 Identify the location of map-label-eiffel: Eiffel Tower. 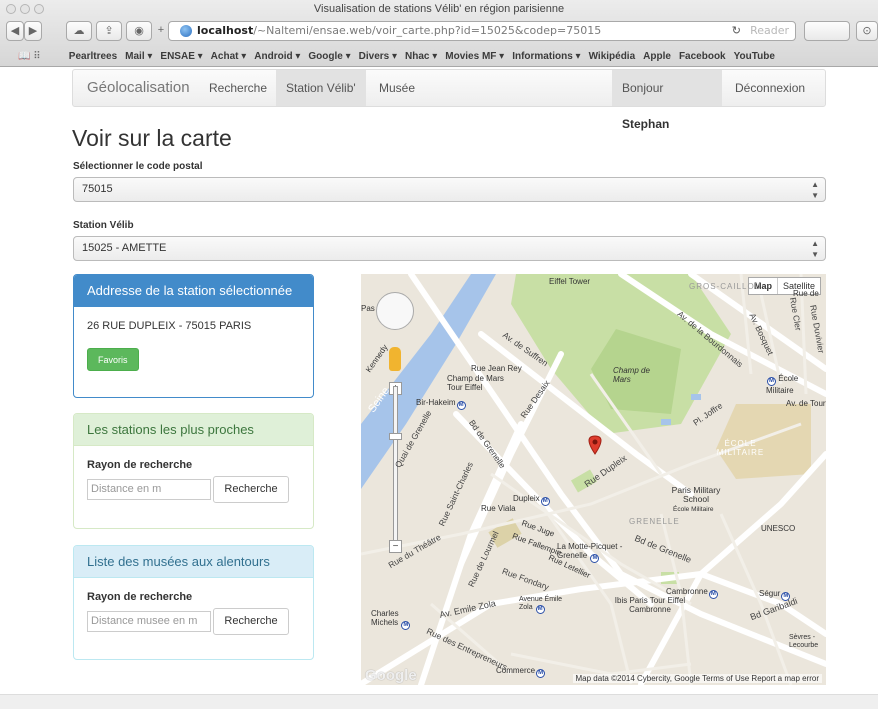
(570, 281).